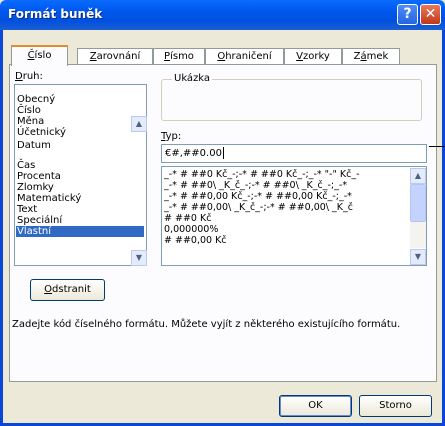  What do you see at coordinates (115, 56) in the screenshot?
I see `tab-zarovnani: Zarovnání` at bounding box center [115, 56].